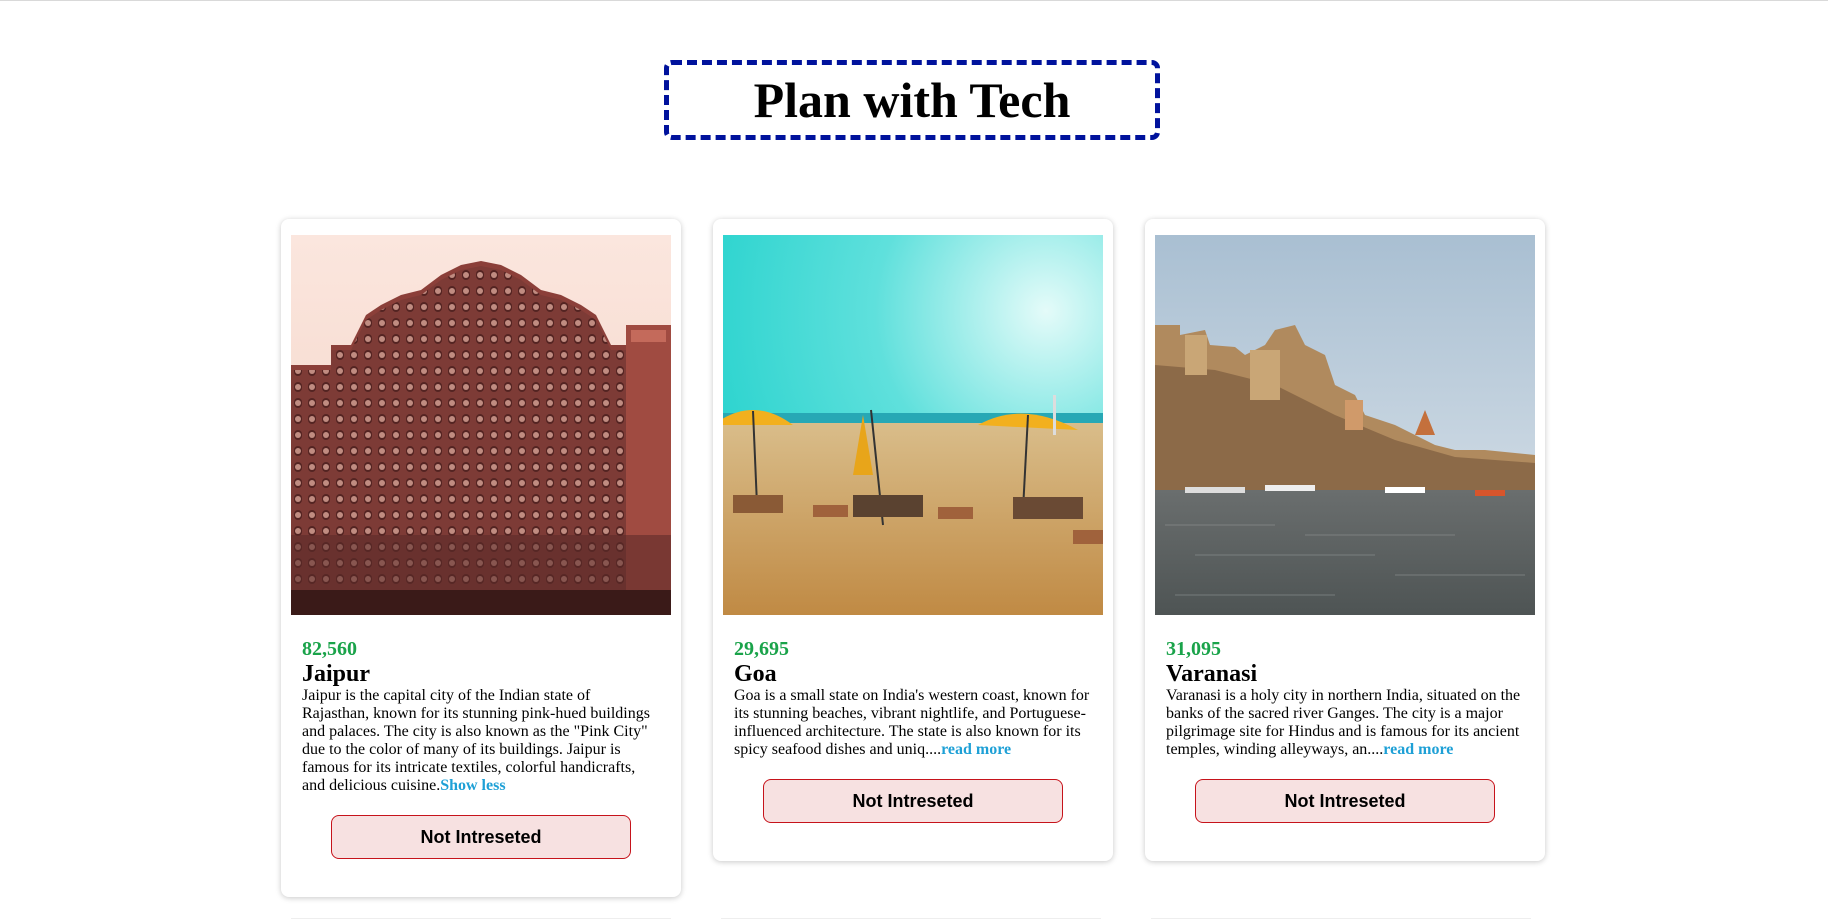 This screenshot has width=1828, height=922. I want to click on title-box: Plan with Tech, so click(912, 100).